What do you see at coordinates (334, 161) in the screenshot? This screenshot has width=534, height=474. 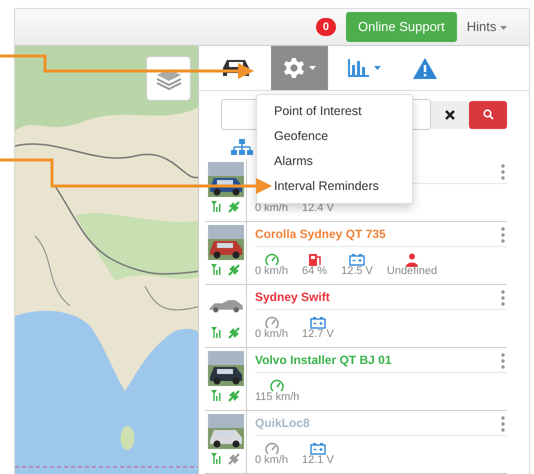 I see `menu-item: Alarms` at bounding box center [334, 161].